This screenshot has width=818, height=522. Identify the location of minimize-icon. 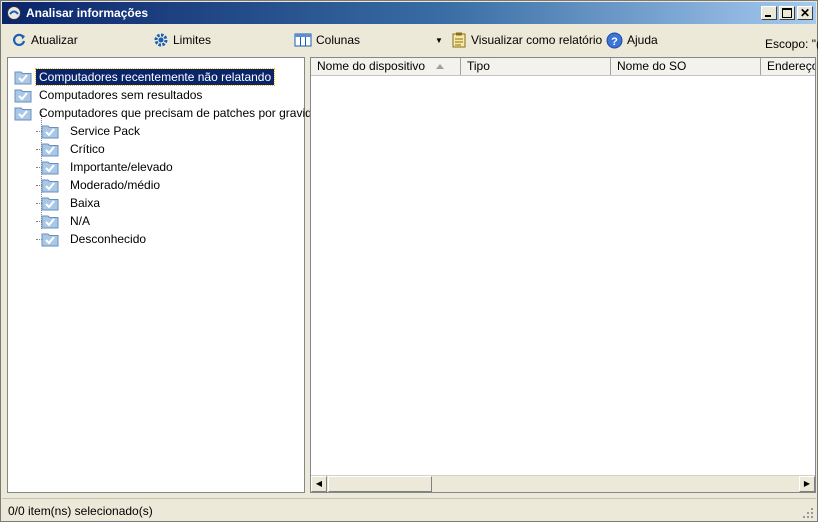
(768, 16).